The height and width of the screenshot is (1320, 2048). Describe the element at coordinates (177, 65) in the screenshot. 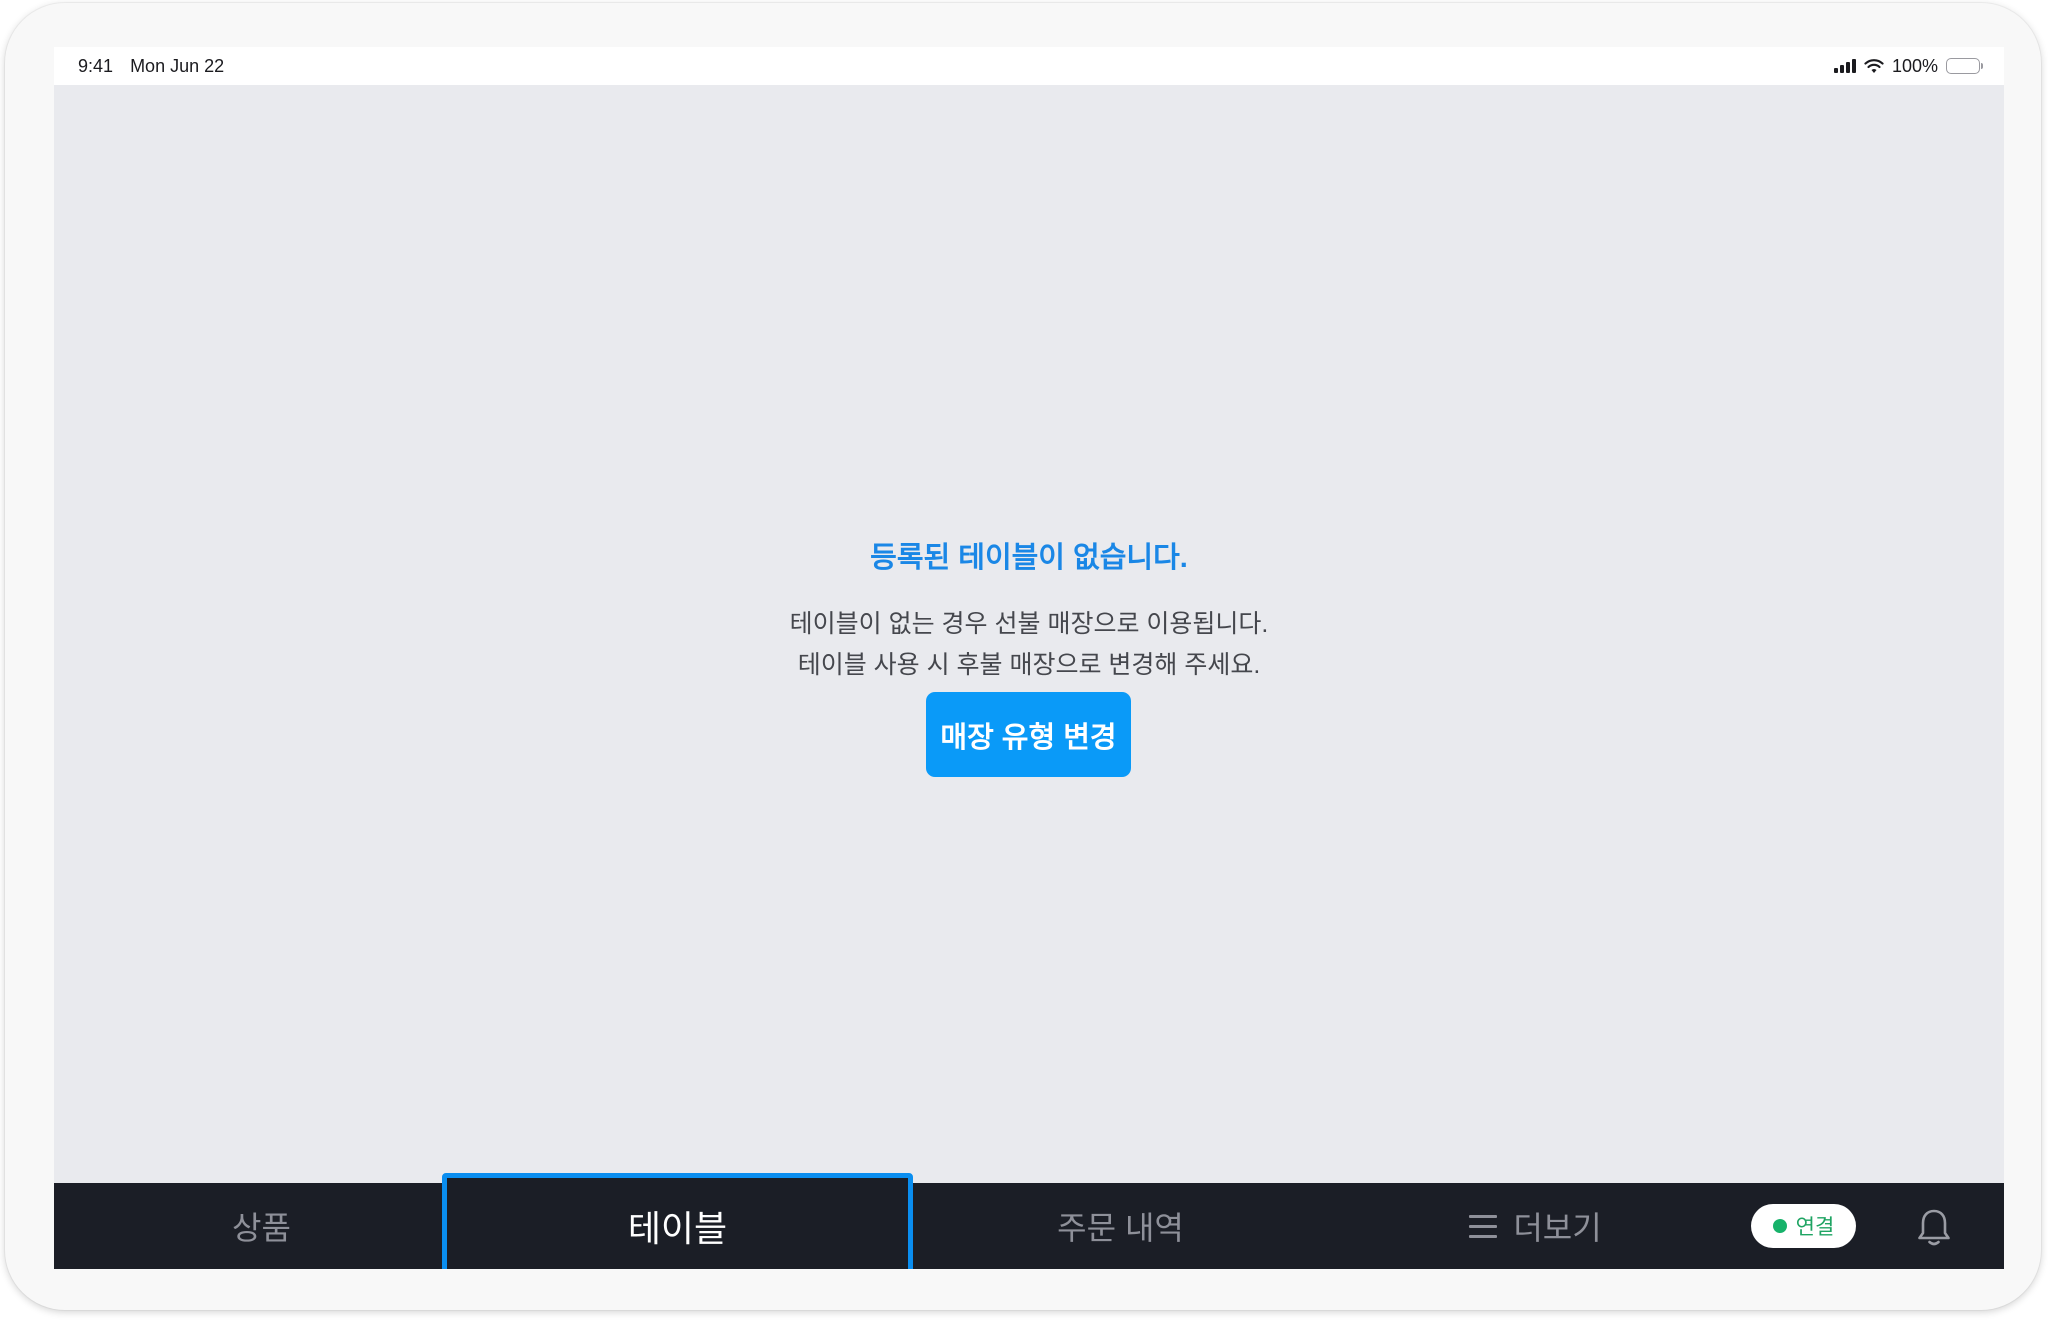

I see `status-date: Mon Jun 22` at that location.